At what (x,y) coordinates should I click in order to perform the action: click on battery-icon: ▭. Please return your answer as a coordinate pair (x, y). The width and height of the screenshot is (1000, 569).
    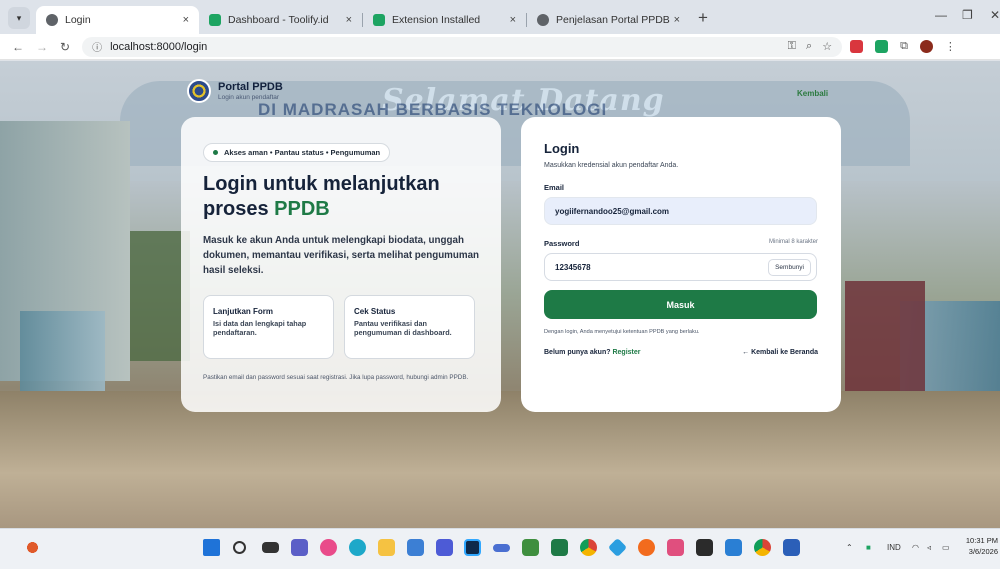
    Looking at the image, I should click on (946, 547).